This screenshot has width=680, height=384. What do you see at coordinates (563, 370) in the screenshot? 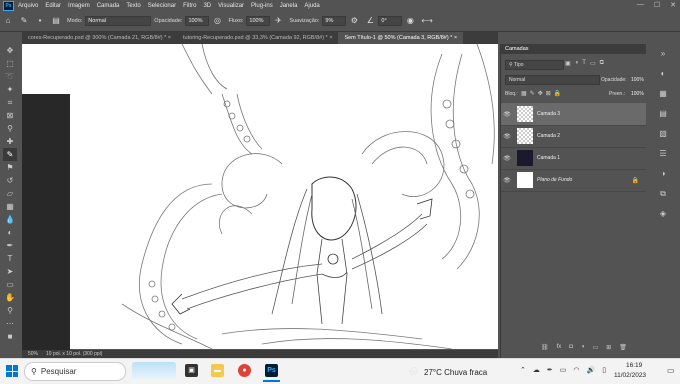
I see `network-icon: ▭` at bounding box center [563, 370].